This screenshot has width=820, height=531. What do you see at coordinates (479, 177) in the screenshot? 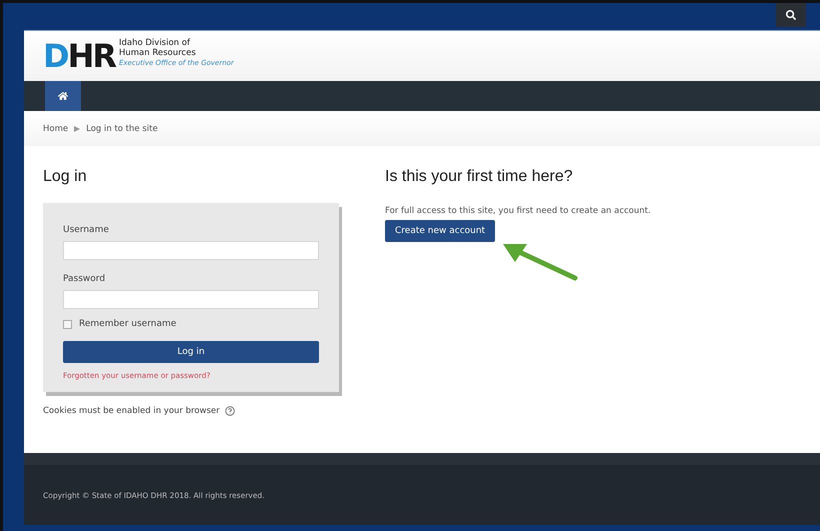
I see `signup-heading: Is this your first time here?` at bounding box center [479, 177].